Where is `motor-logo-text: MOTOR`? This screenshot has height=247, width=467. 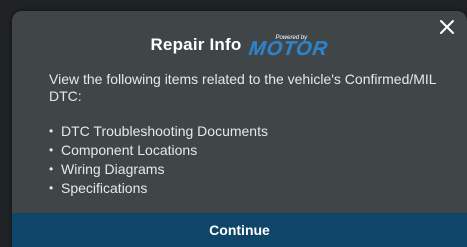 motor-logo-text: MOTOR is located at coordinates (289, 48).